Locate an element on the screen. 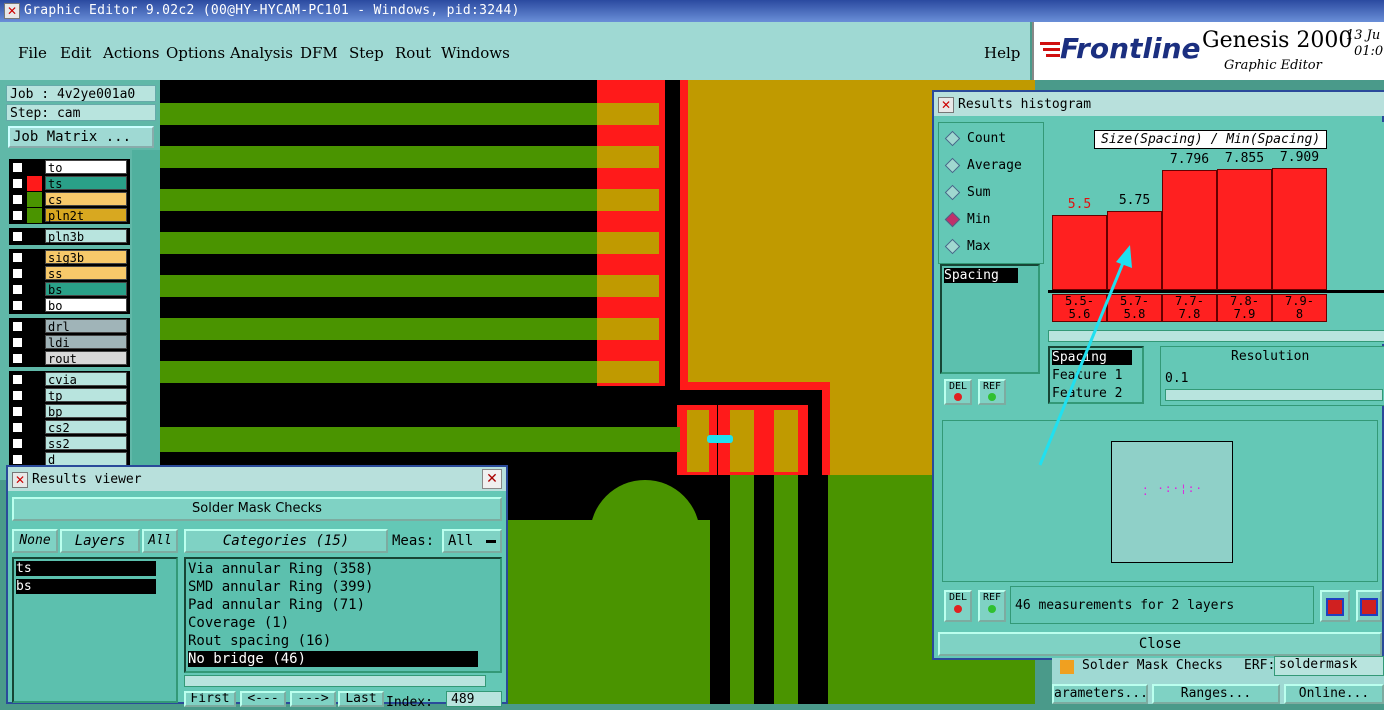 Image resolution: width=1384 pixels, height=710 pixels. mode-radio-max is located at coordinates (952, 246).